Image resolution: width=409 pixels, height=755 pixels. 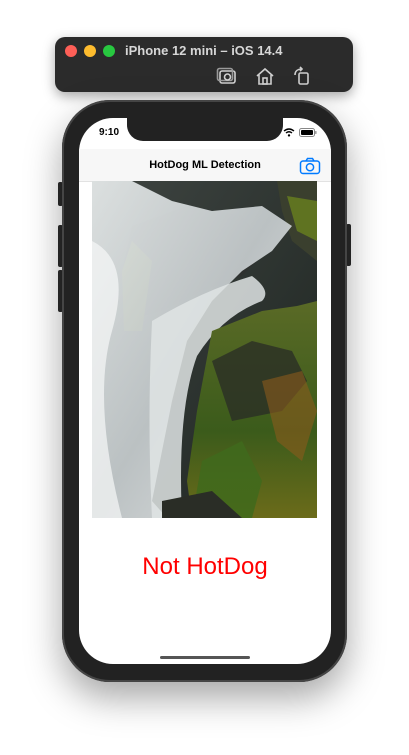 I want to click on window-title: iPhone 12 mini – iOS 14.4, so click(x=204, y=50).